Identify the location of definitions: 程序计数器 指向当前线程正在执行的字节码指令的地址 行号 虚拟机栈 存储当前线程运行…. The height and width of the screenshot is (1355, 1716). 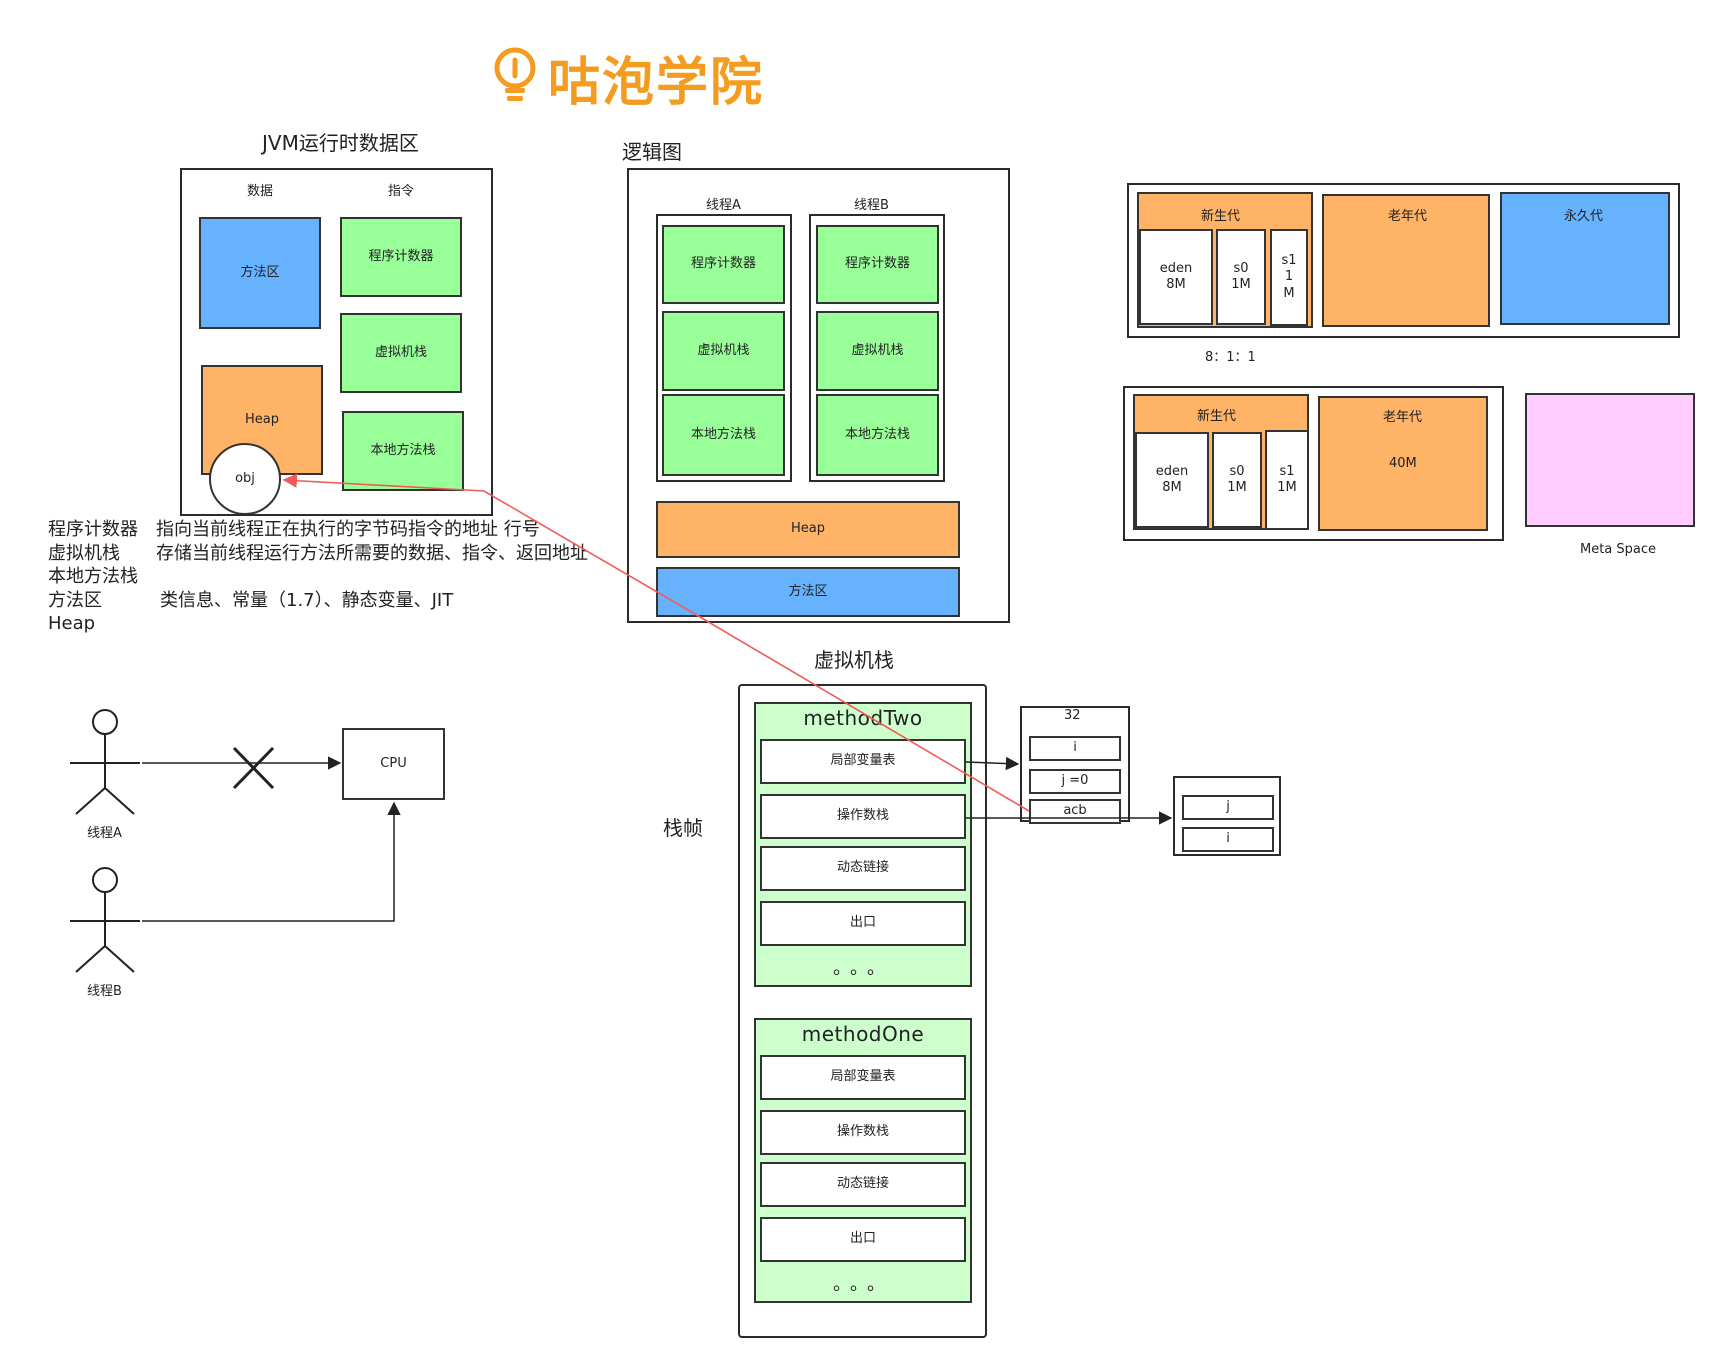
(318, 577).